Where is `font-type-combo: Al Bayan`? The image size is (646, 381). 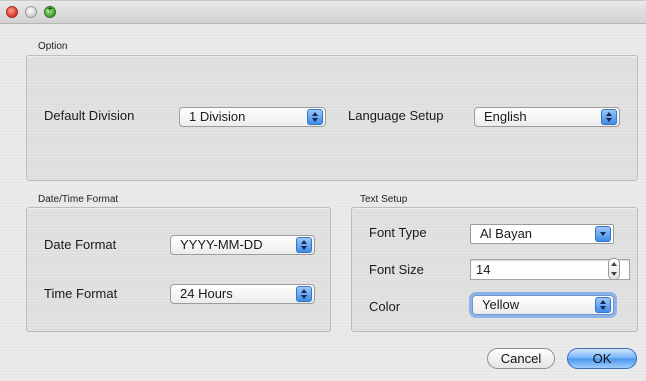
font-type-combo: Al Bayan is located at coordinates (542, 234).